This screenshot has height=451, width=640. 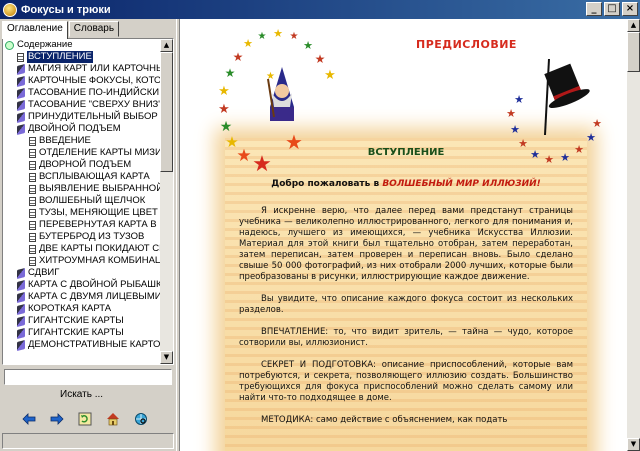 What do you see at coordinates (82, 93) in the screenshot?
I see `tree-item: ТАСОВАНИЕ ПО-ИНДИЙСКИ` at bounding box center [82, 93].